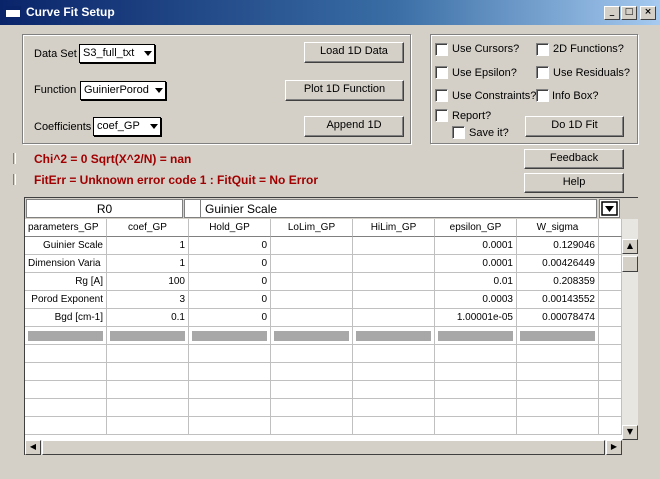  Describe the element at coordinates (66, 264) in the screenshot. I see `param-cell: Dimension Varia` at that location.